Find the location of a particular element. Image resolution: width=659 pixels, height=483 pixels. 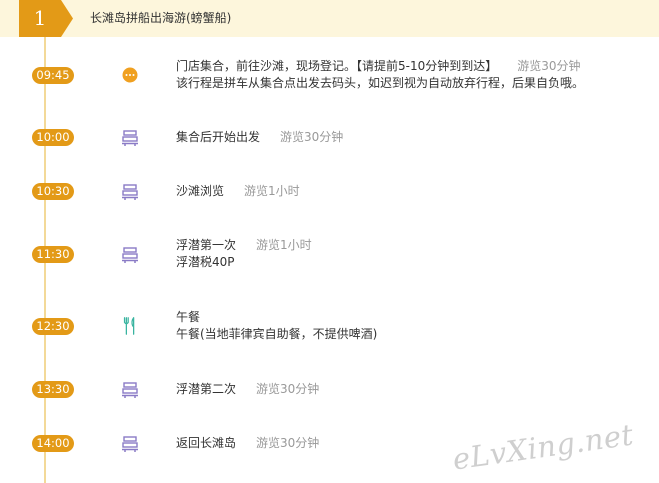

time-badge: 10:00 is located at coordinates (53, 137).